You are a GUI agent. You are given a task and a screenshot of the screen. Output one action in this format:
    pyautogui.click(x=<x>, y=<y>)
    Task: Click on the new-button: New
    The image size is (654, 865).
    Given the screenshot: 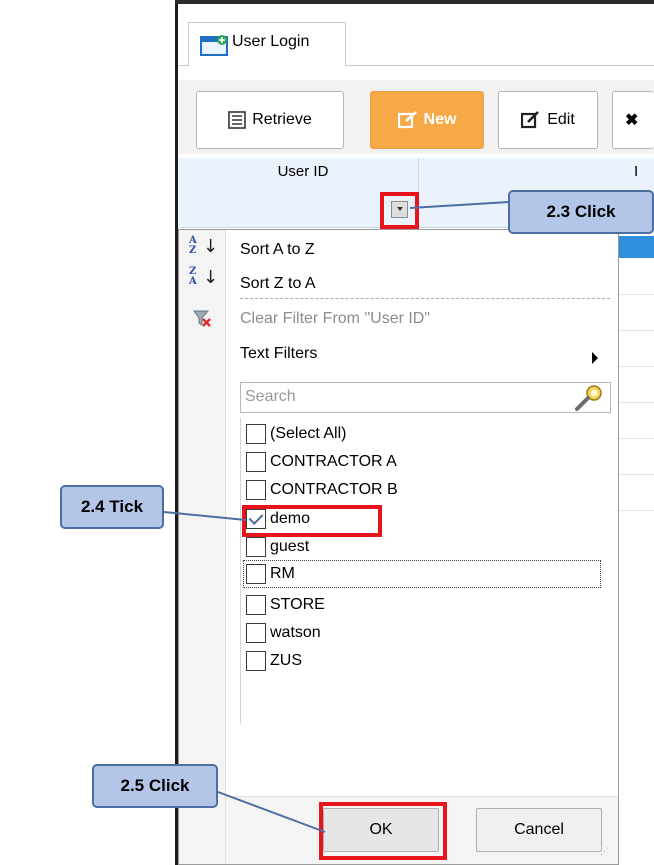 What is the action you would take?
    pyautogui.click(x=427, y=120)
    